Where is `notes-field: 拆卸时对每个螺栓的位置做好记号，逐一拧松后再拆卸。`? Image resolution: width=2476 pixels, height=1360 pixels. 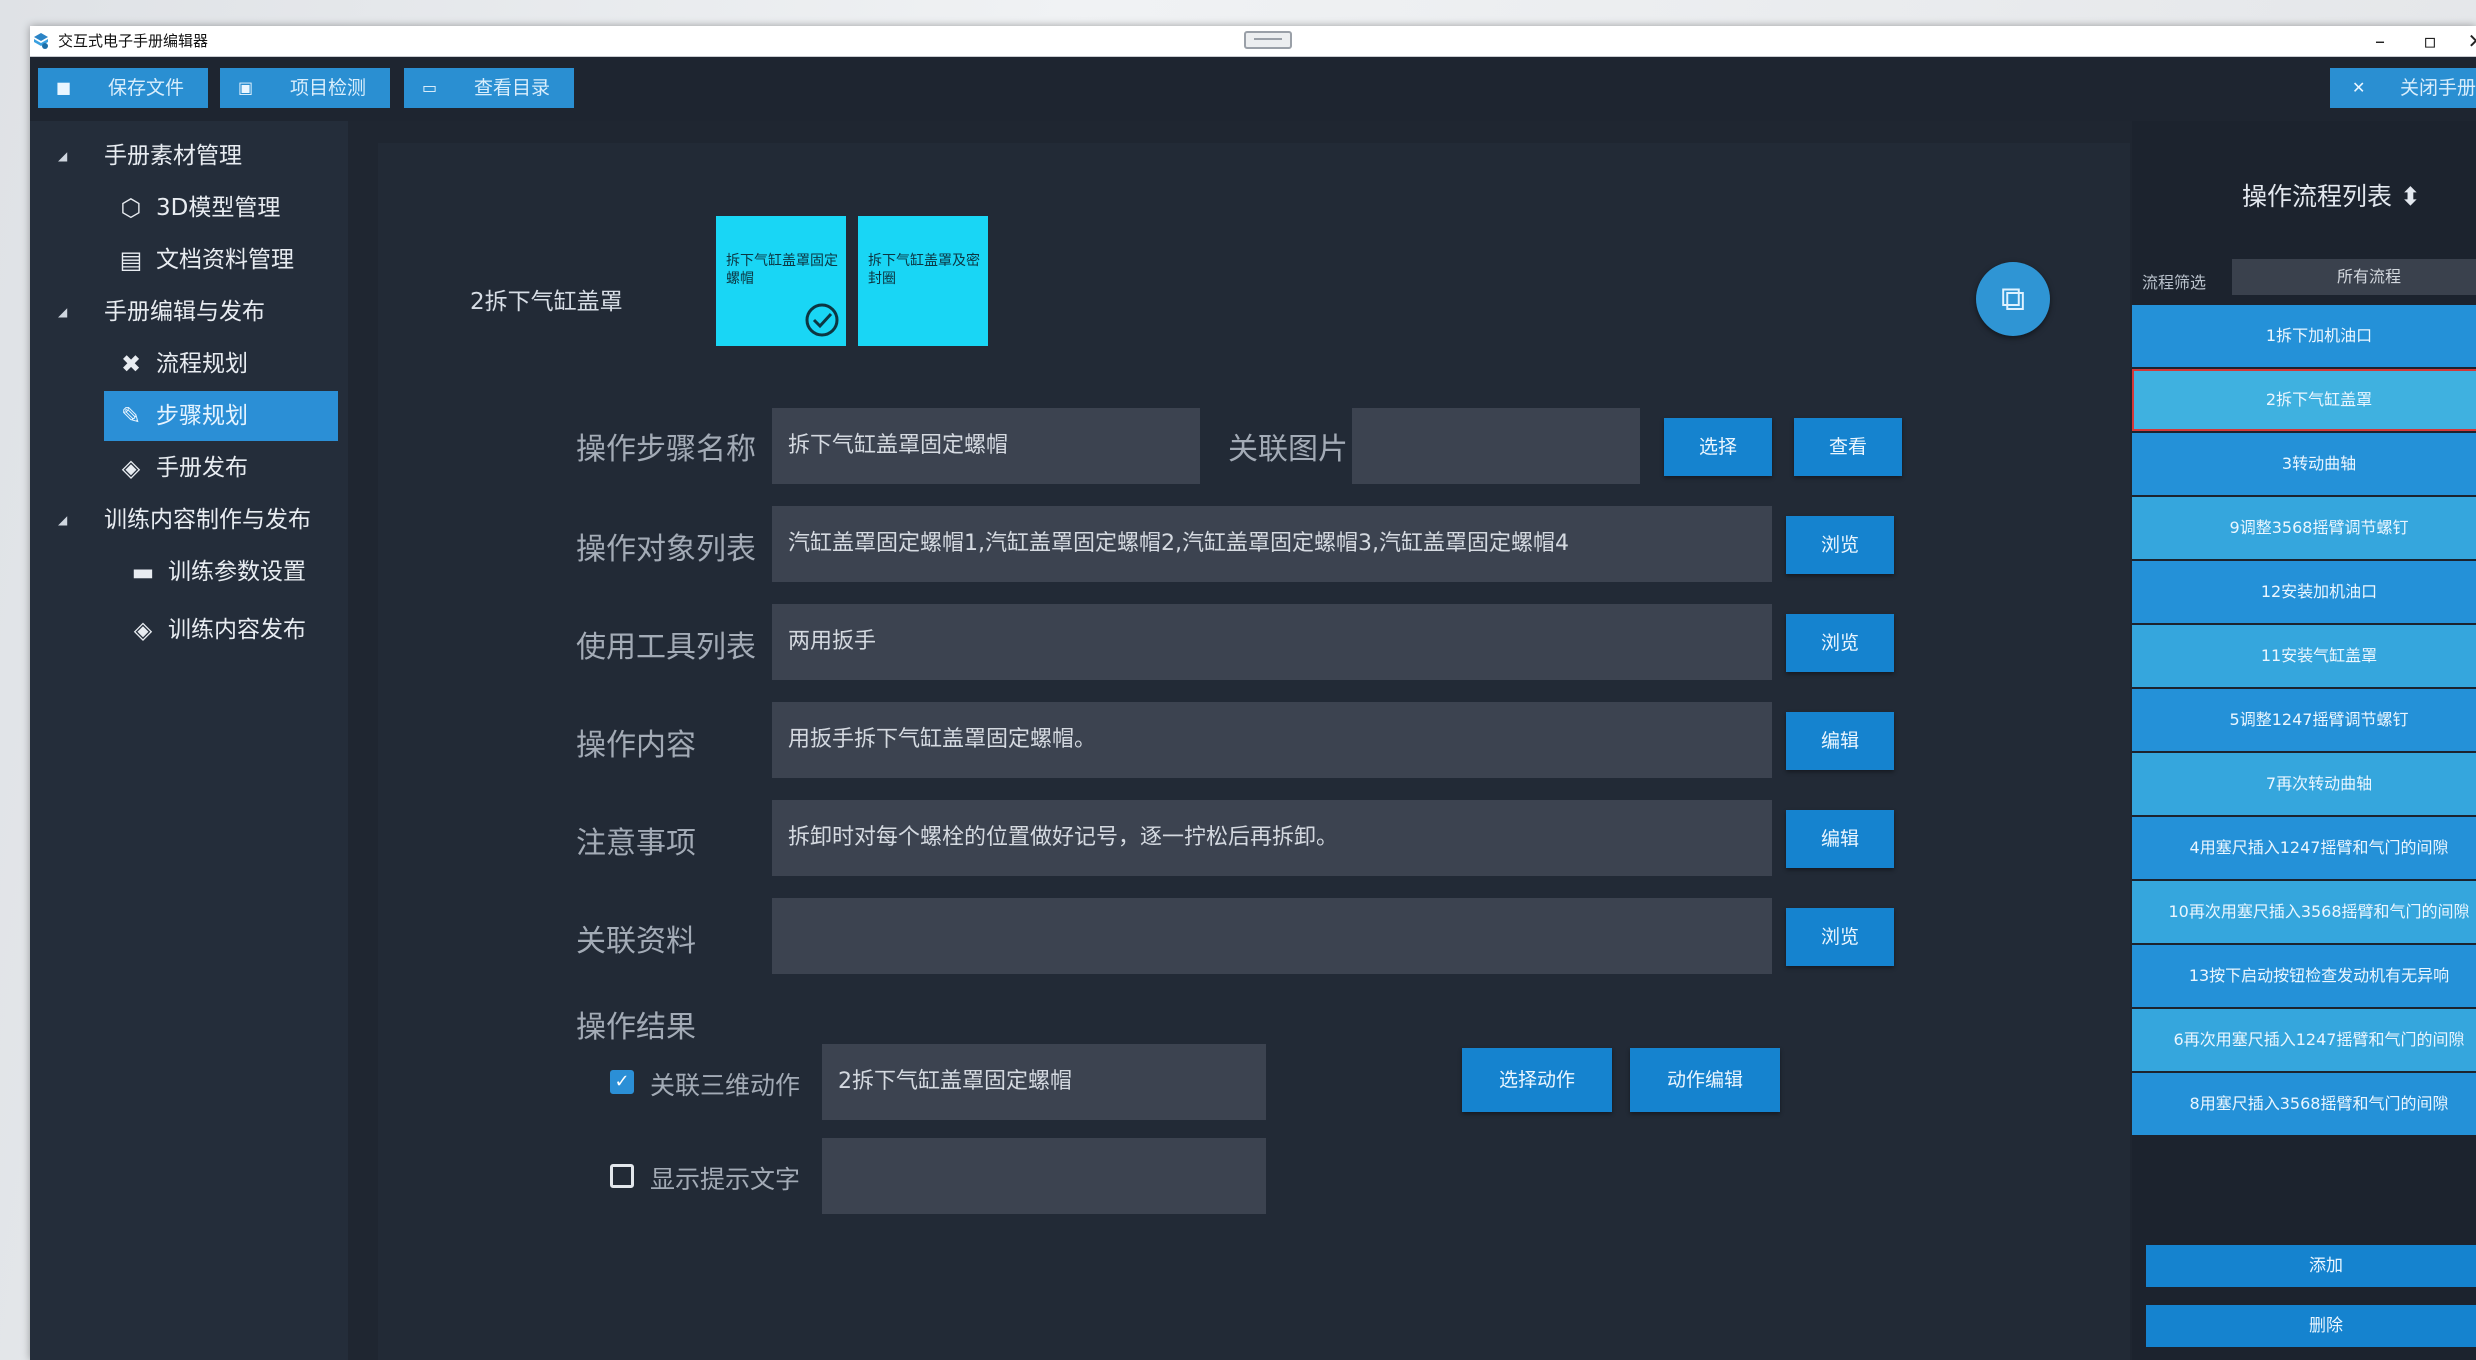 notes-field: 拆卸时对每个螺栓的位置做好记号，逐一拧松后再拆卸。 is located at coordinates (1272, 838).